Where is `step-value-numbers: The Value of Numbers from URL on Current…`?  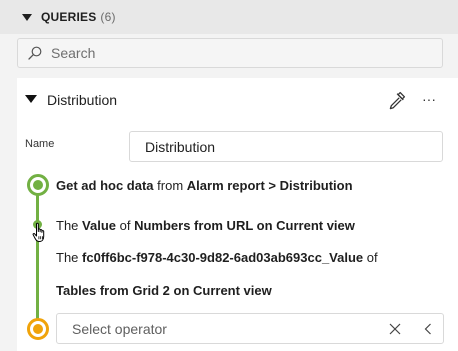 step-value-numbers: The Value of Numbers from URL on Current… is located at coordinates (205, 225).